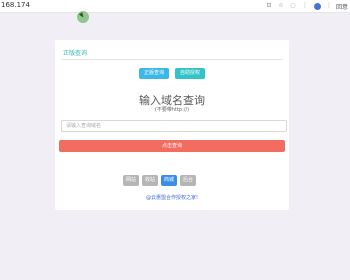 Image resolution: width=350 pixels, height=280 pixels. Describe the element at coordinates (188, 180) in the screenshot. I see `action-button-admin: 后台` at that location.